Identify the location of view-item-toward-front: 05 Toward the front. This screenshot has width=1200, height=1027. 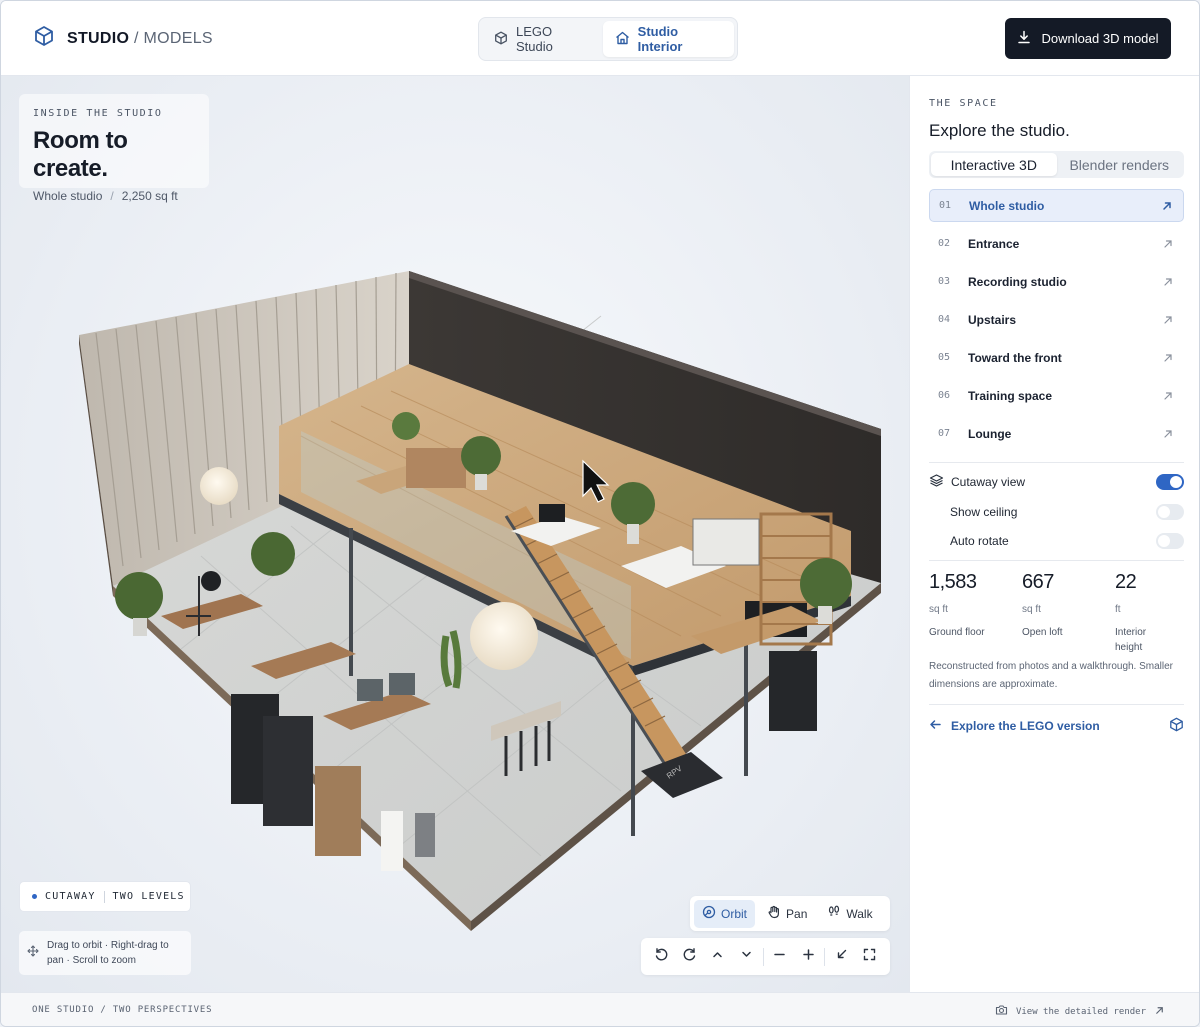
(1056, 357).